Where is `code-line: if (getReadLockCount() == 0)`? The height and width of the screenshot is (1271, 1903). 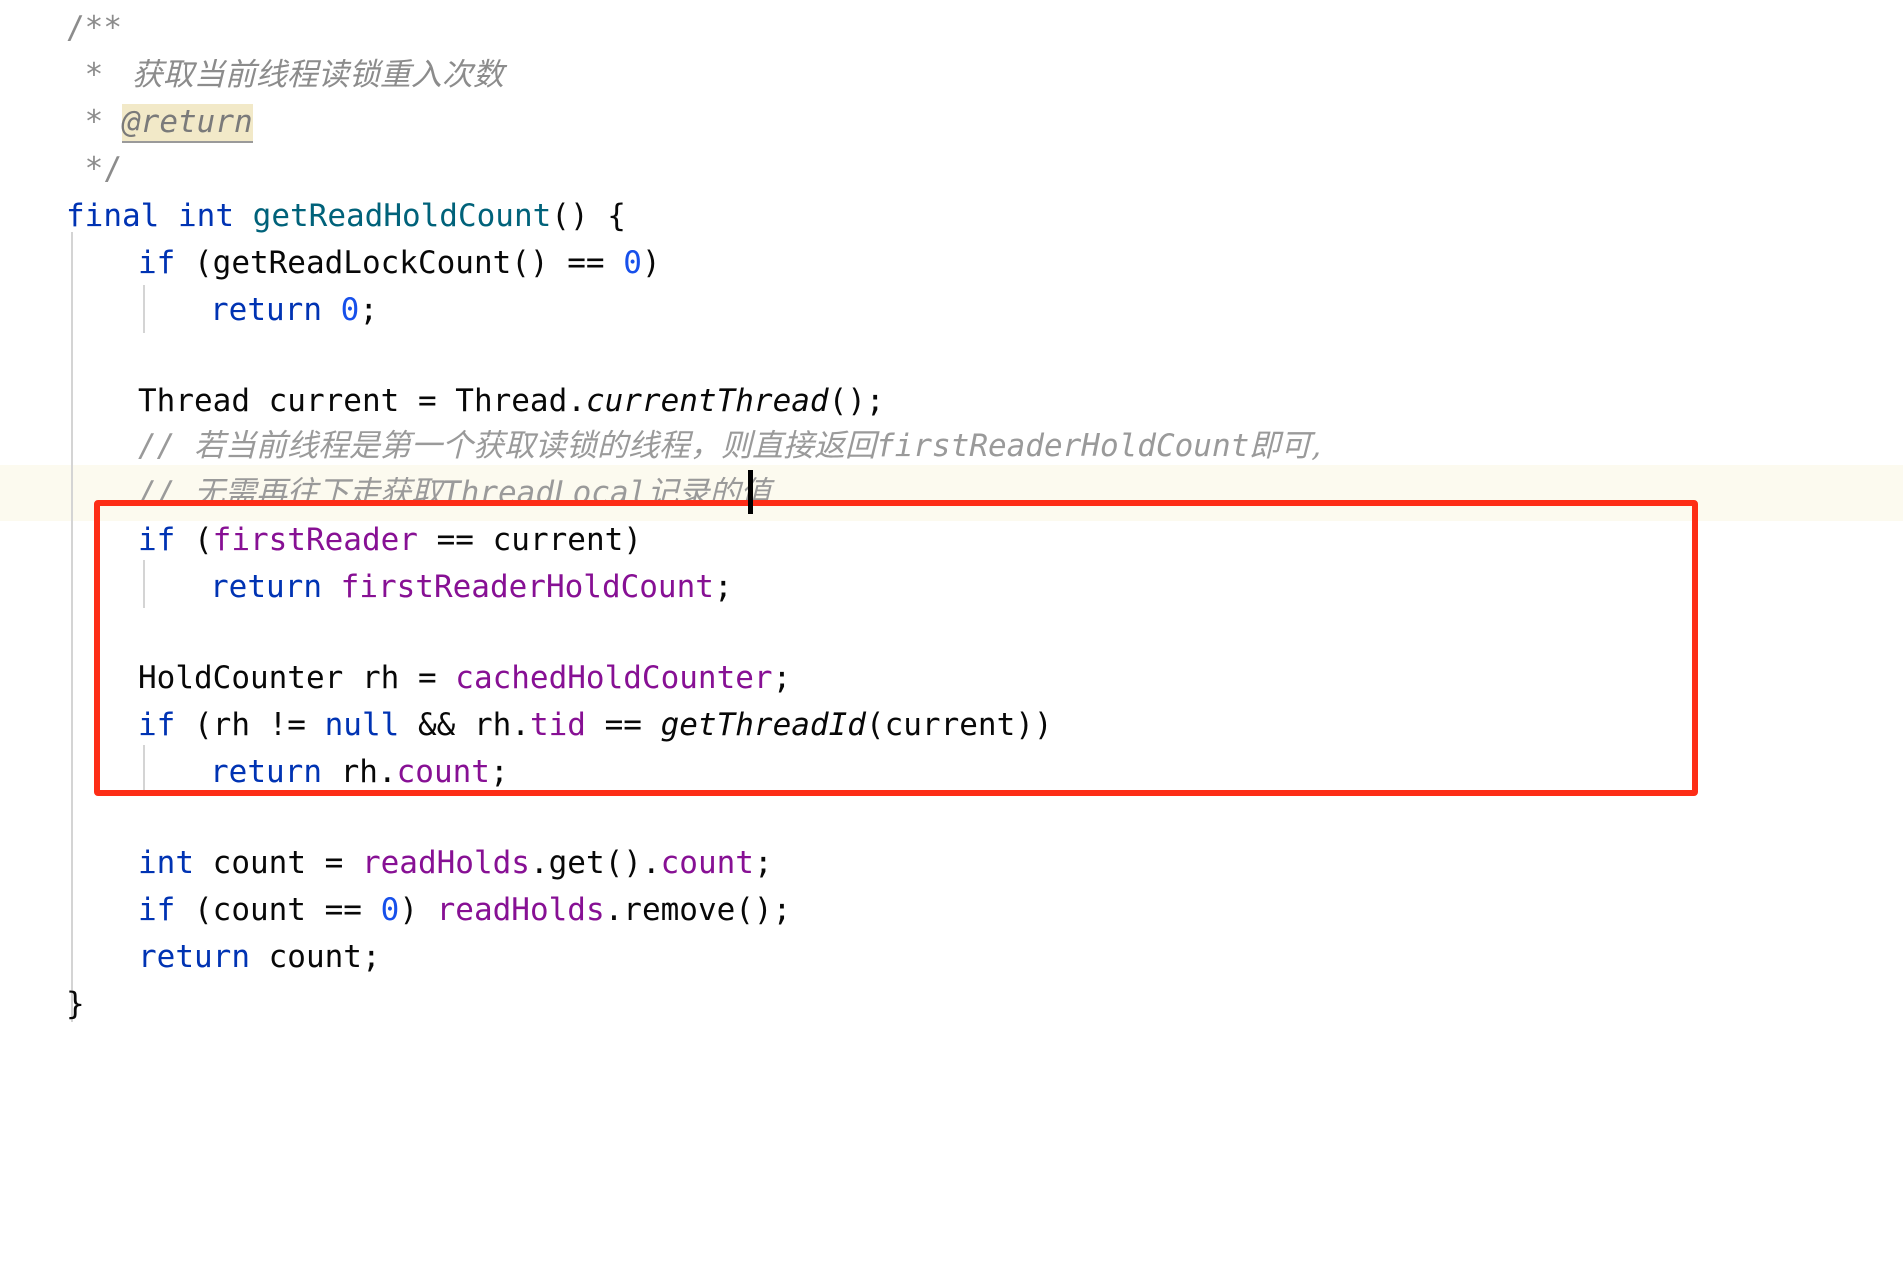
code-line: if (getReadLockCount() == 0) is located at coordinates (951, 263).